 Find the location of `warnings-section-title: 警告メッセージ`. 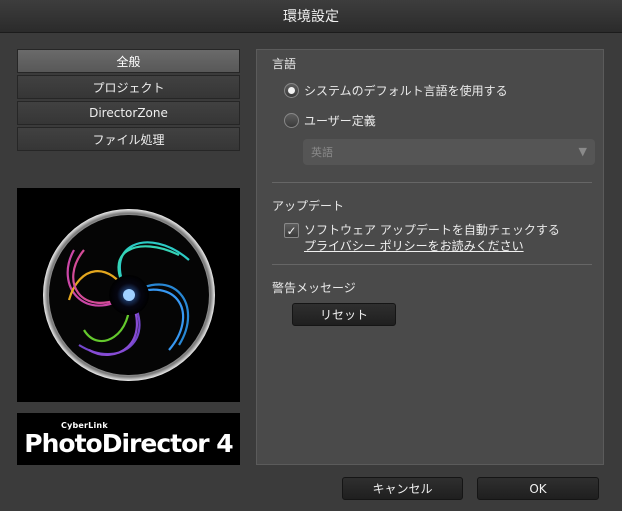

warnings-section-title: 警告メッセージ is located at coordinates (314, 288).